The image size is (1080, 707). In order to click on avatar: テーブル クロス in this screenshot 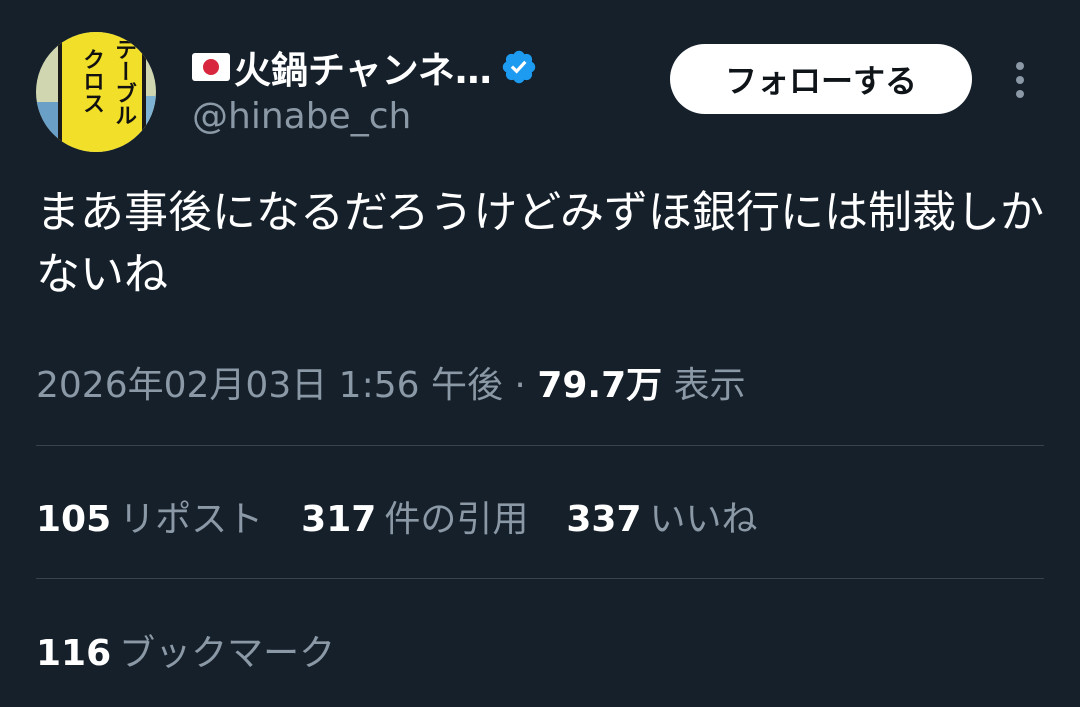, I will do `click(96, 92)`.